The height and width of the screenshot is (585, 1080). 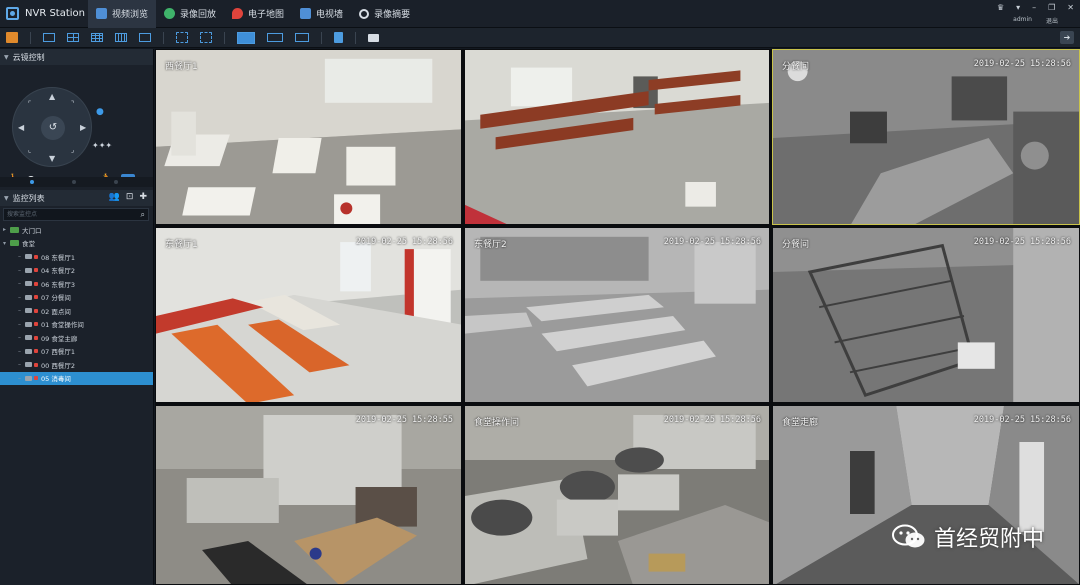 What do you see at coordinates (76, 378) in the screenshot?
I see `tree-camera-node: – 05 消毒间` at bounding box center [76, 378].